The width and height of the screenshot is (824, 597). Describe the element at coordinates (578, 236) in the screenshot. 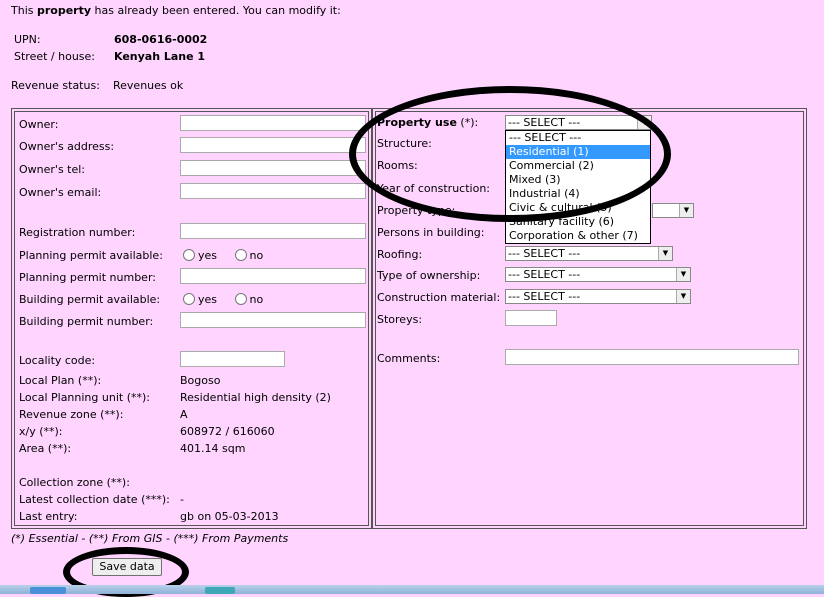

I see `property-use-option: Corporation & other (7)` at that location.